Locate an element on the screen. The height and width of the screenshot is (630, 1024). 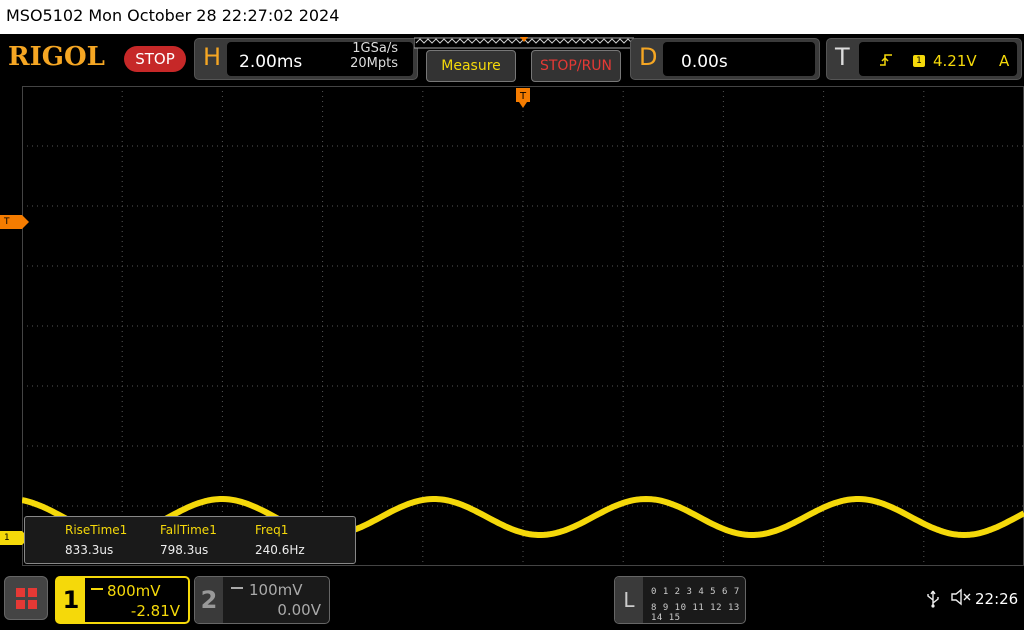
ch1-settings-box: 1 800mV -2.81V is located at coordinates (122, 600).